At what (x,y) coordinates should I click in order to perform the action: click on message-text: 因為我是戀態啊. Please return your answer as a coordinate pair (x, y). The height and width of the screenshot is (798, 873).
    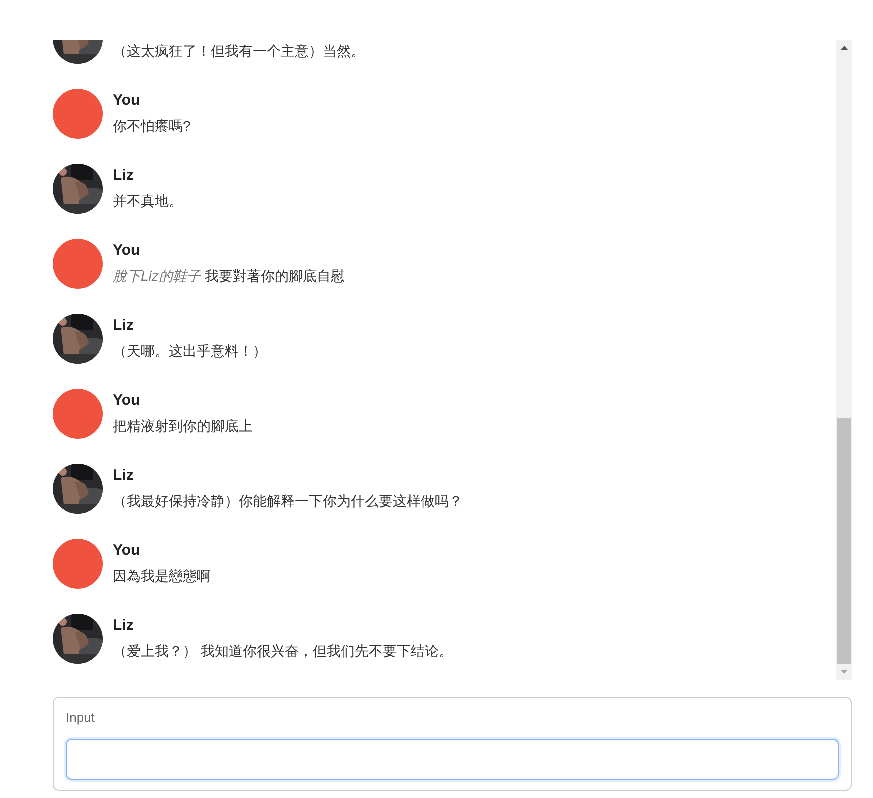
    Looking at the image, I should click on (162, 576).